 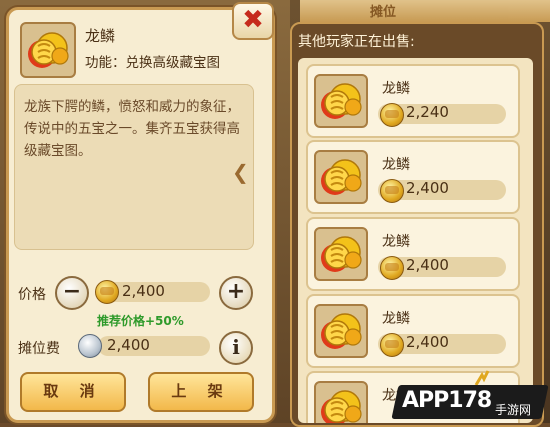 What do you see at coordinates (236, 293) in the screenshot?
I see `increase-price-button: +` at bounding box center [236, 293].